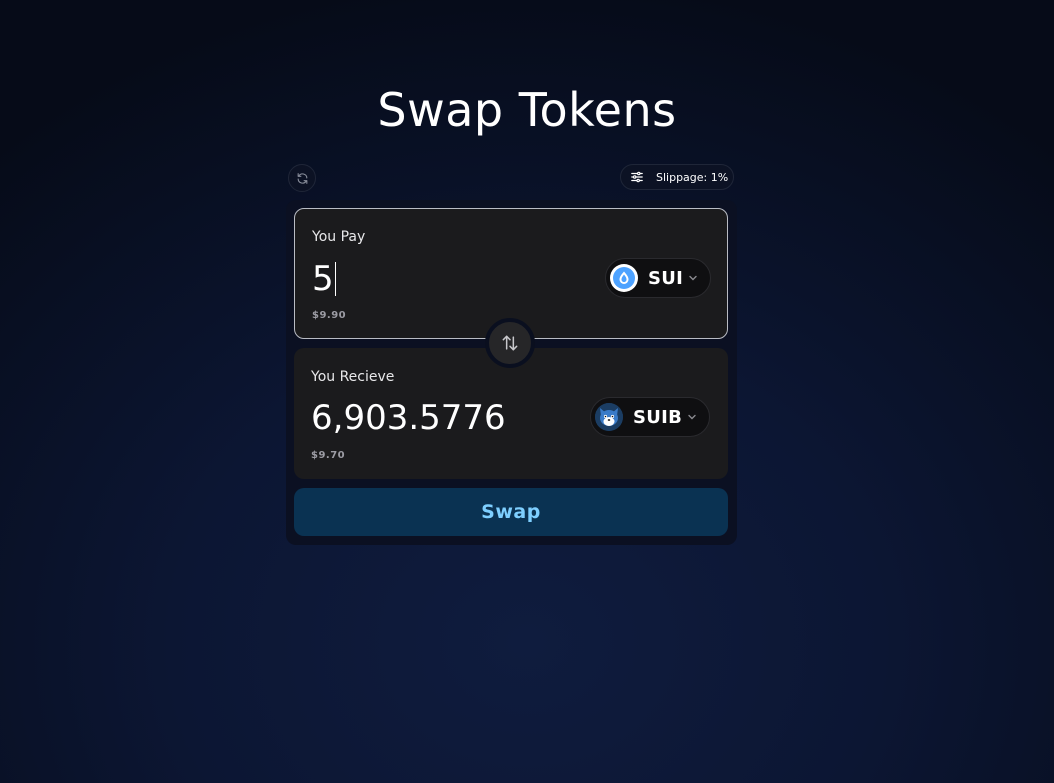 This screenshot has height=783, width=1054. Describe the element at coordinates (624, 278) in the screenshot. I see `sui-droplet-icon` at that location.